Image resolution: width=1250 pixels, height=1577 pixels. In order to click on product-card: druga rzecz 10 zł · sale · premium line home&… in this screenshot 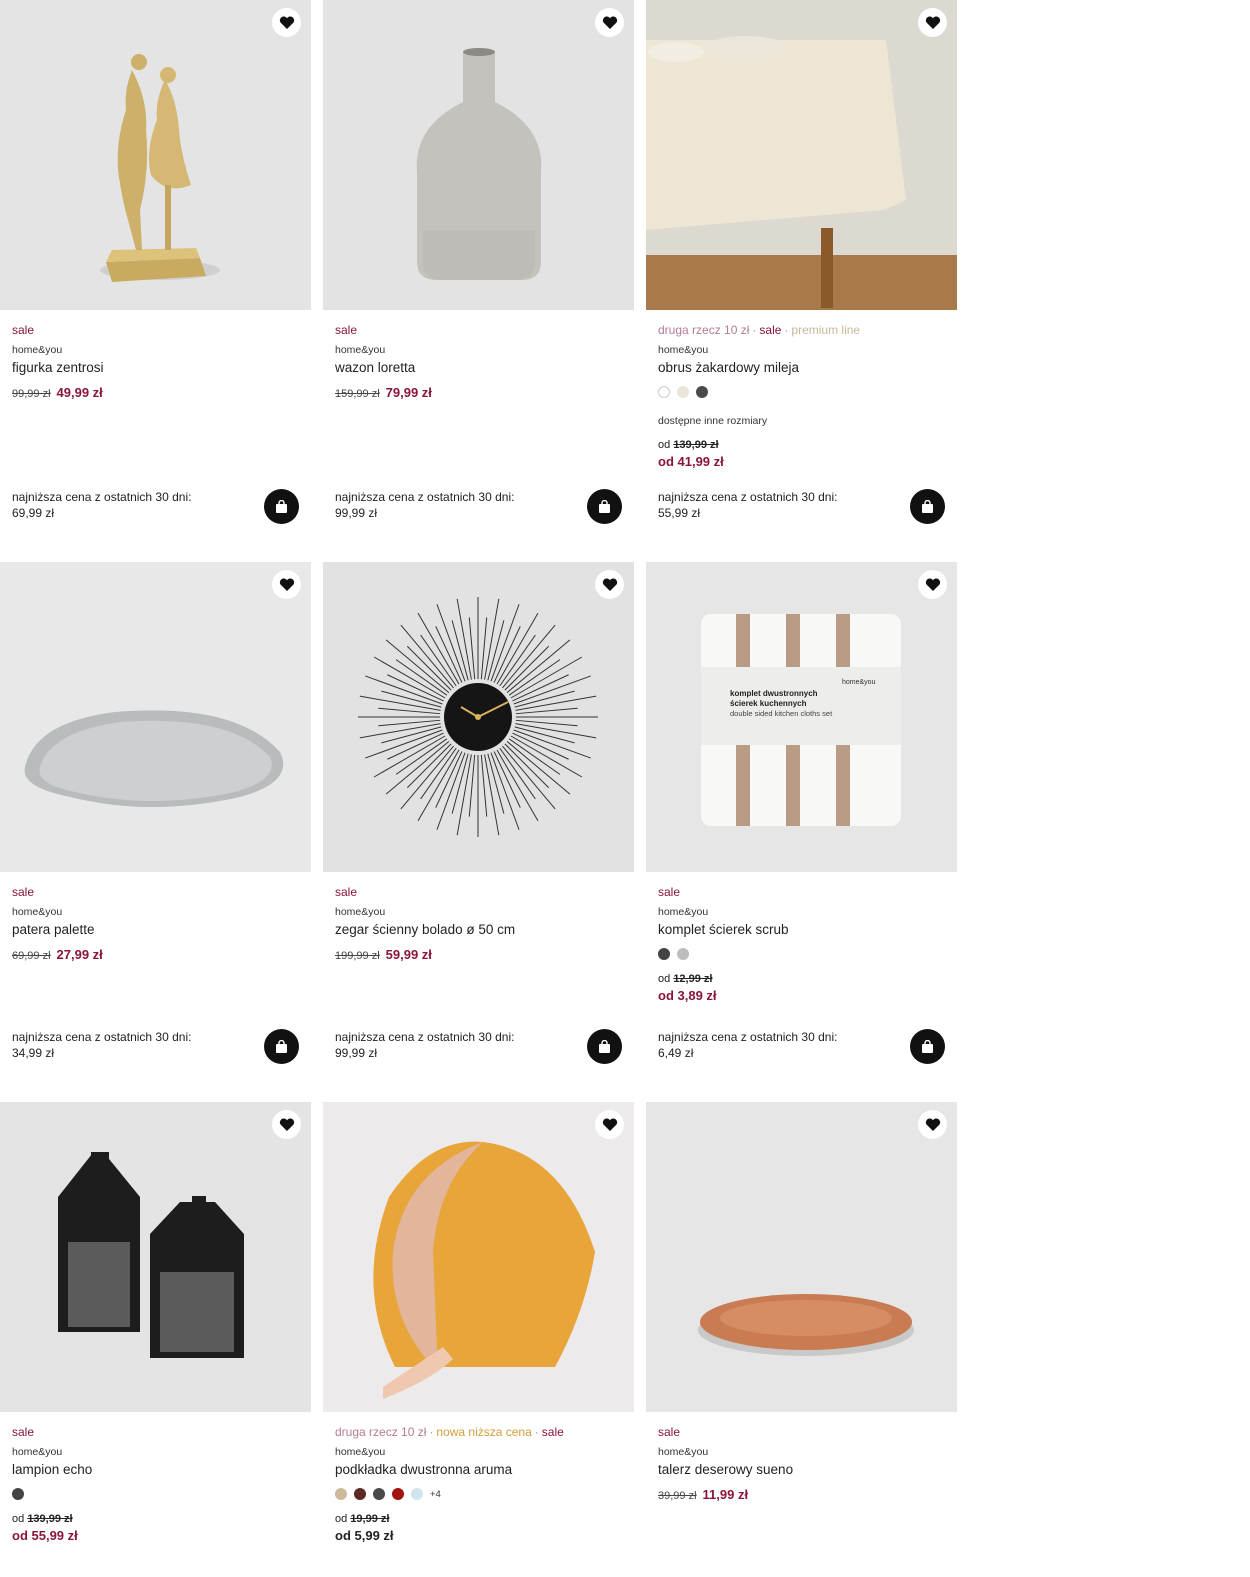, I will do `click(801, 262)`.